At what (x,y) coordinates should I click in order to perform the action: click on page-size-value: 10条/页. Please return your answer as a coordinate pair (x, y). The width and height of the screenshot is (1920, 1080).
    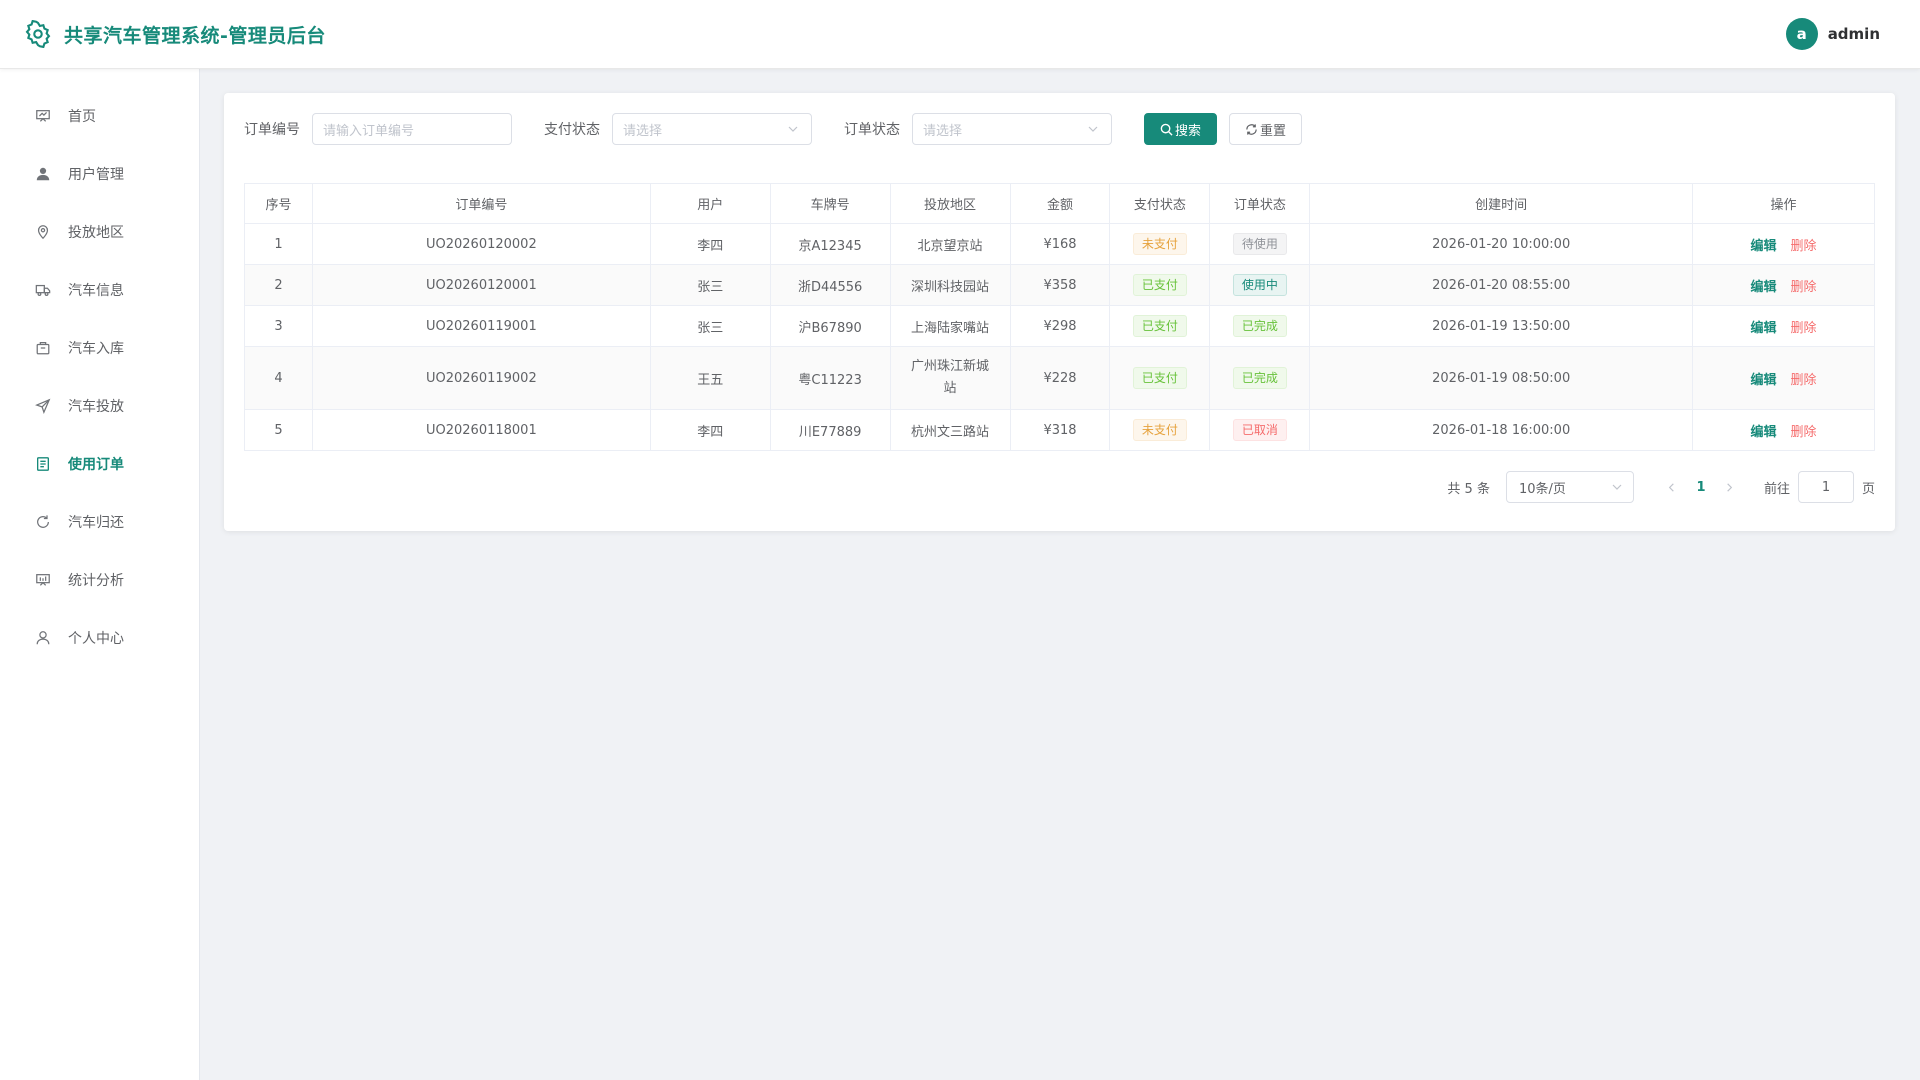
    Looking at the image, I should click on (1542, 489).